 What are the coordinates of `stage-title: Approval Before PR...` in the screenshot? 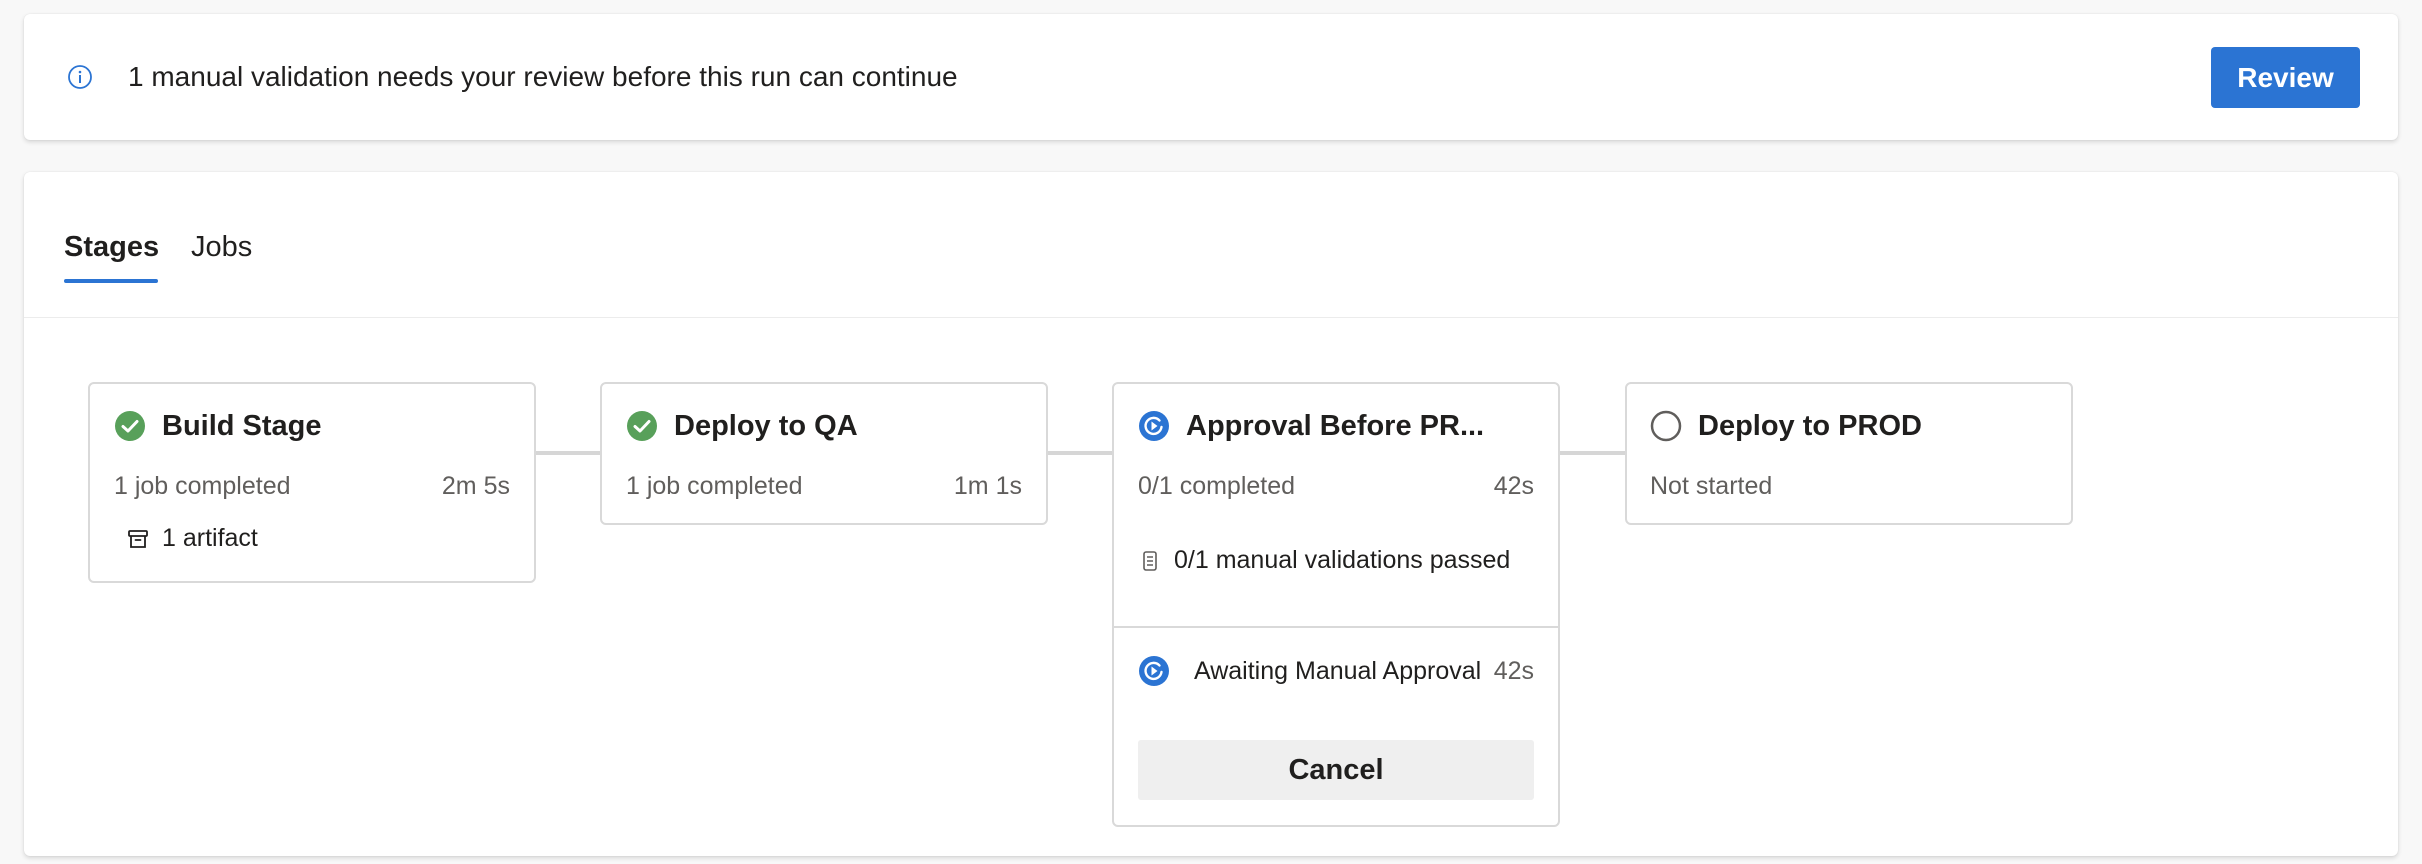 It's located at (1335, 426).